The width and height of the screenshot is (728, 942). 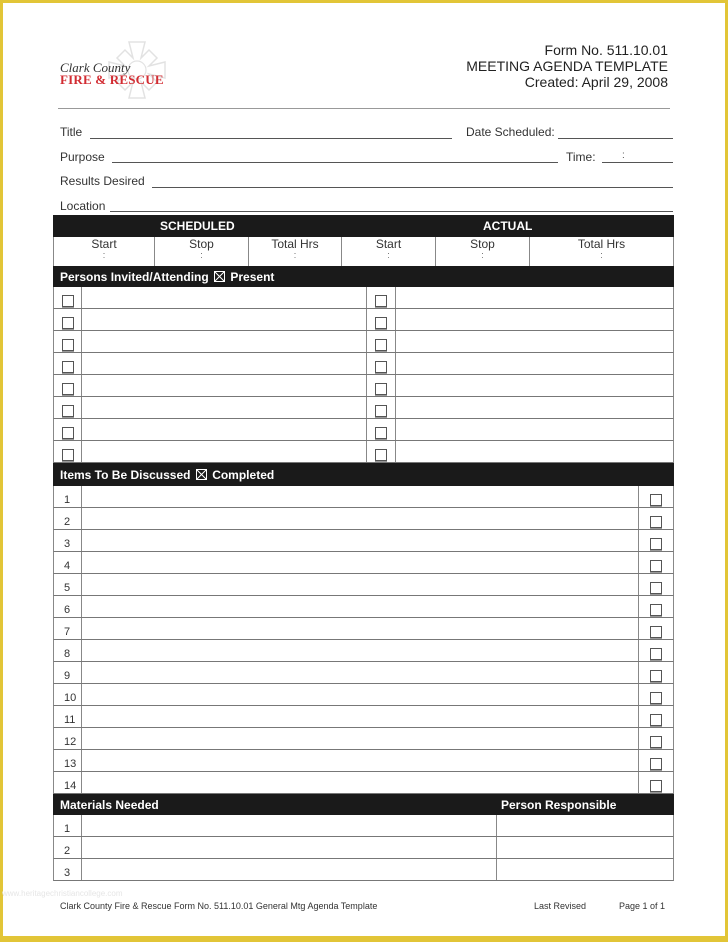 I want to click on purpose-field, so click(x=335, y=162).